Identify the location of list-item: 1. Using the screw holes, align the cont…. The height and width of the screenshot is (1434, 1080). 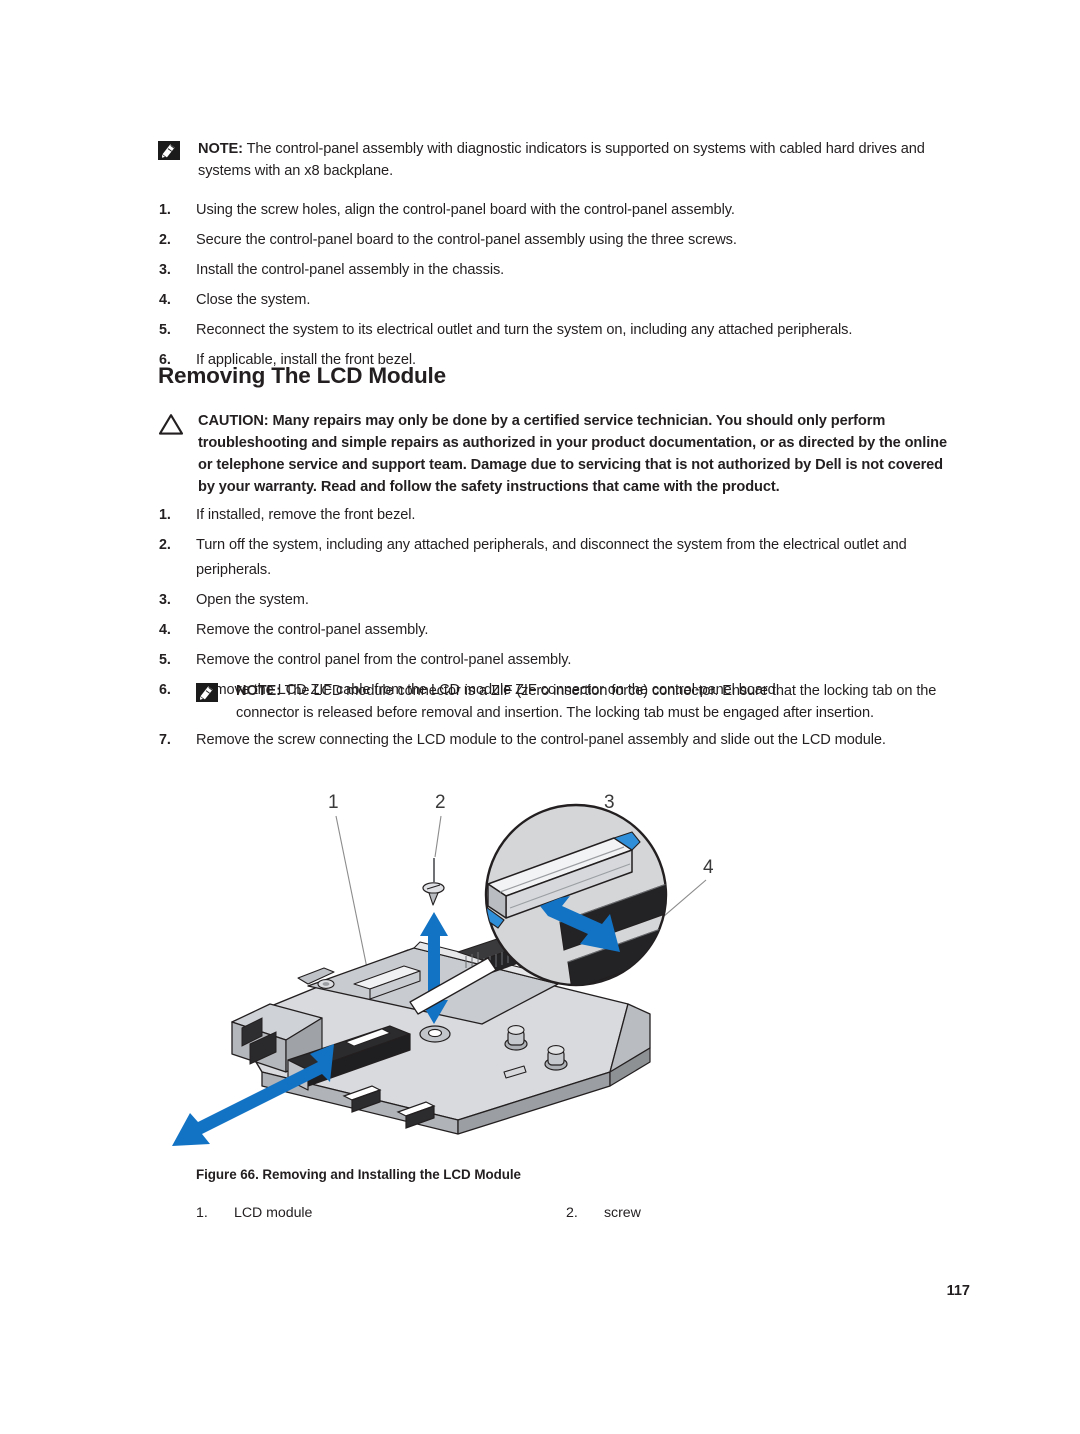
(558, 210).